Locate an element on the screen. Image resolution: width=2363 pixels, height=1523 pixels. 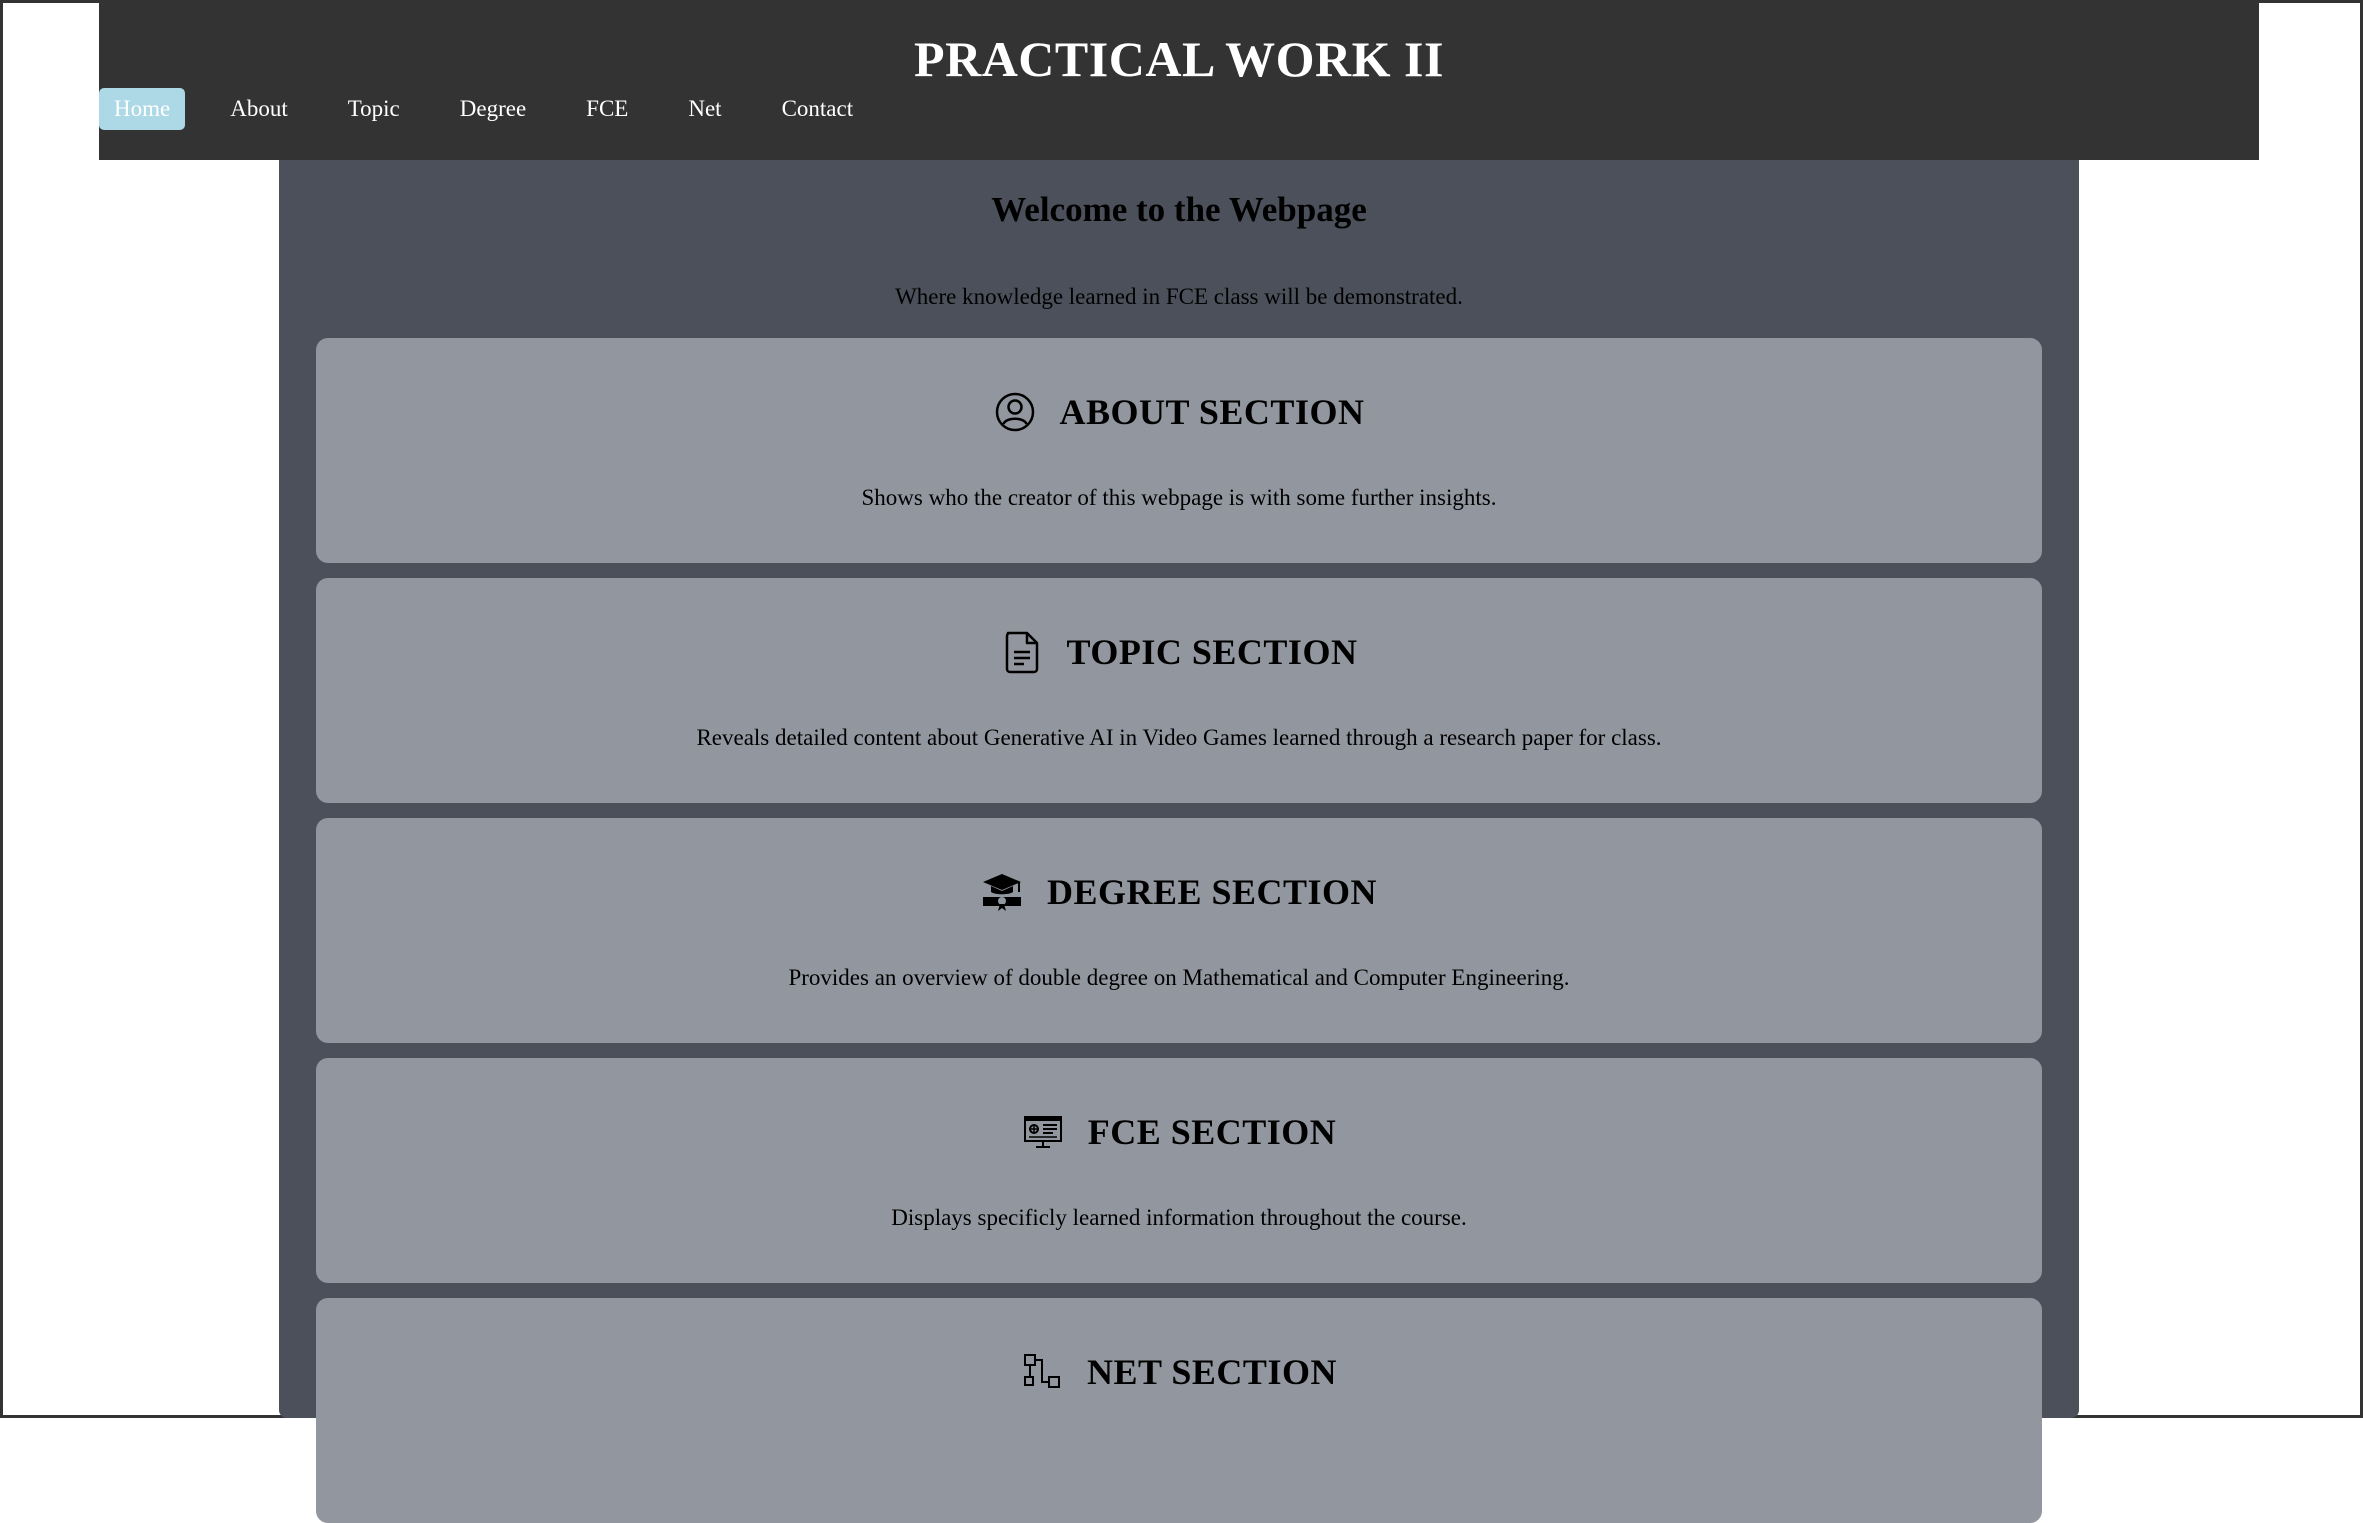
main-nav: Home About Topic Degree FCE Net Contact is located at coordinates (498, 109).